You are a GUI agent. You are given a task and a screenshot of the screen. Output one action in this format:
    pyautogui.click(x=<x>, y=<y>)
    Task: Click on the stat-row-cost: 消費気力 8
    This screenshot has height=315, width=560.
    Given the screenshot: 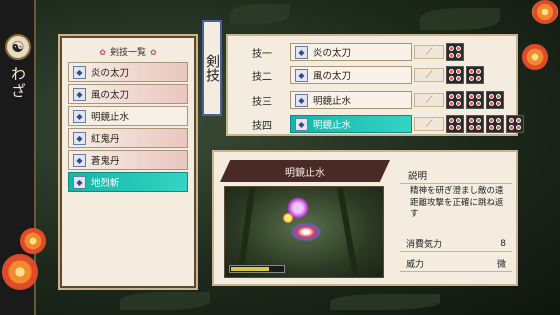 What is the action you would take?
    pyautogui.click(x=456, y=244)
    